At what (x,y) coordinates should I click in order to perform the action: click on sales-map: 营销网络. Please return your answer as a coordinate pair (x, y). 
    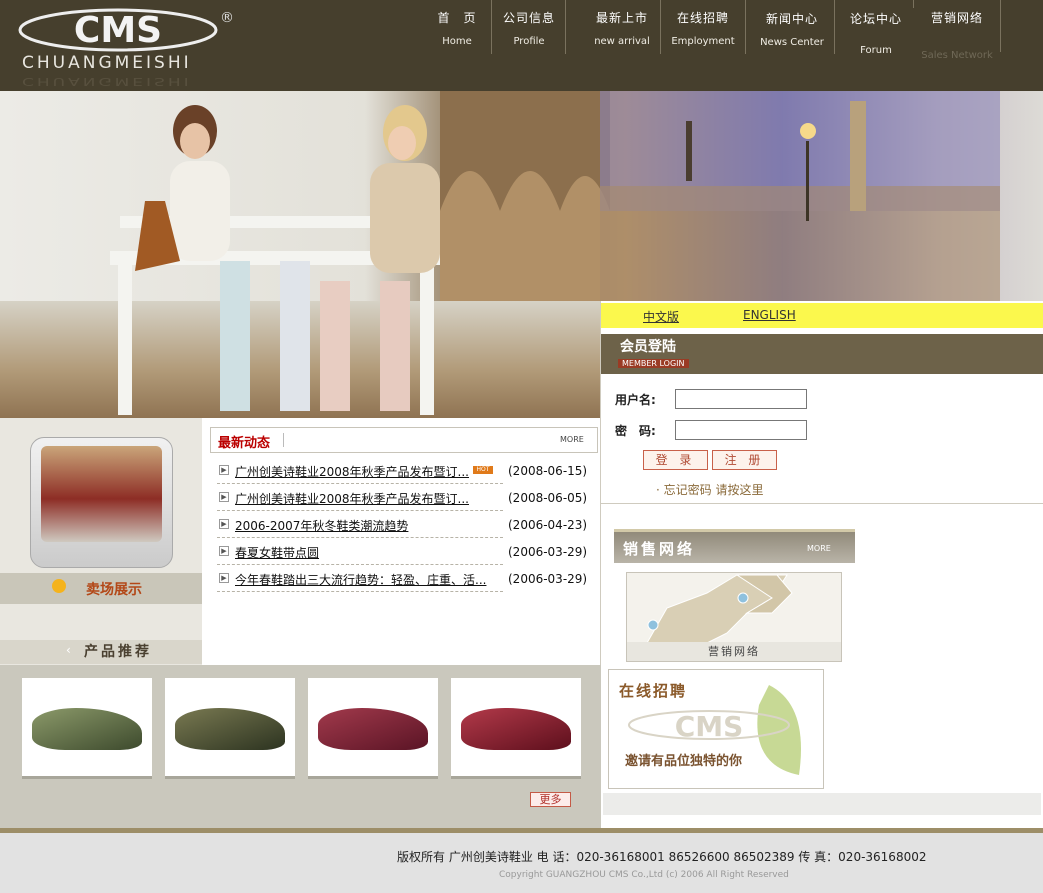
    Looking at the image, I should click on (734, 617).